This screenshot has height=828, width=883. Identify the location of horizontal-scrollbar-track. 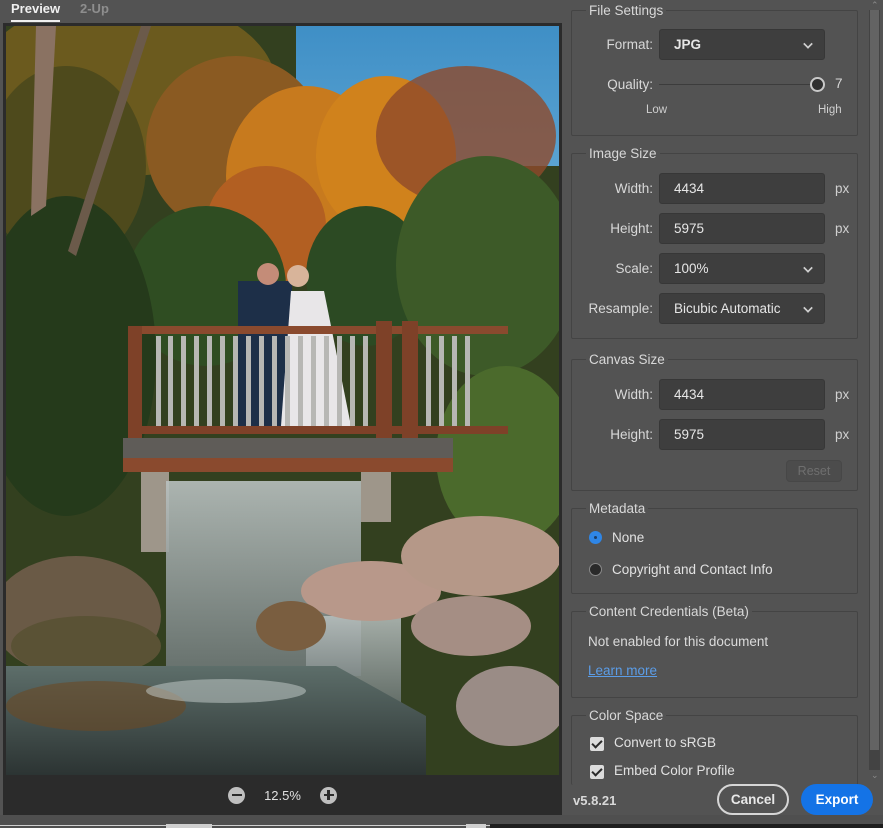
(245, 825).